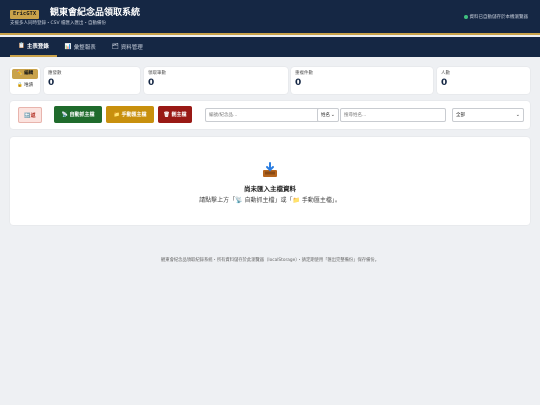  I want to click on field-select-value: 姓名, so click(325, 115).